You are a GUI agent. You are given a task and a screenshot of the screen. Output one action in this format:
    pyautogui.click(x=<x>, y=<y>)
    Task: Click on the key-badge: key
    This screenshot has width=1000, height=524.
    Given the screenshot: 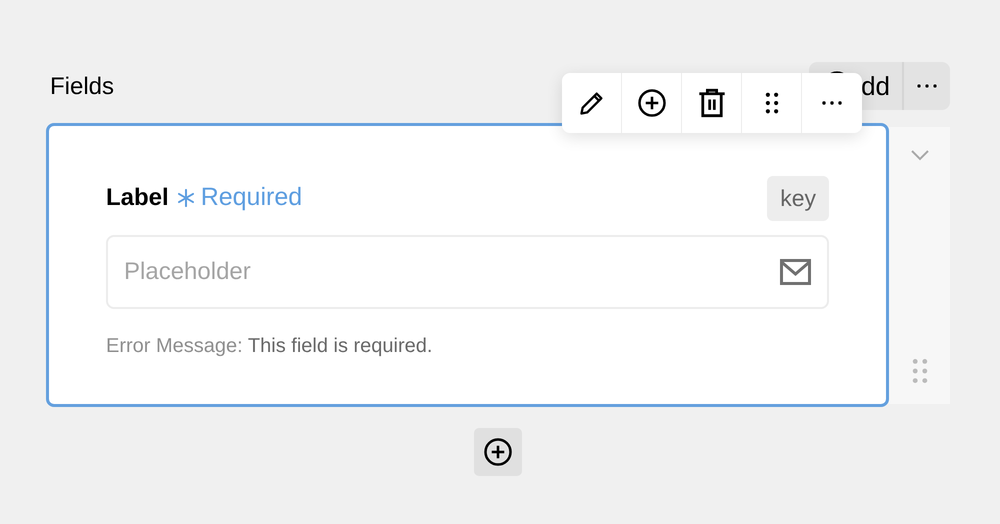 What is the action you would take?
    pyautogui.click(x=798, y=198)
    